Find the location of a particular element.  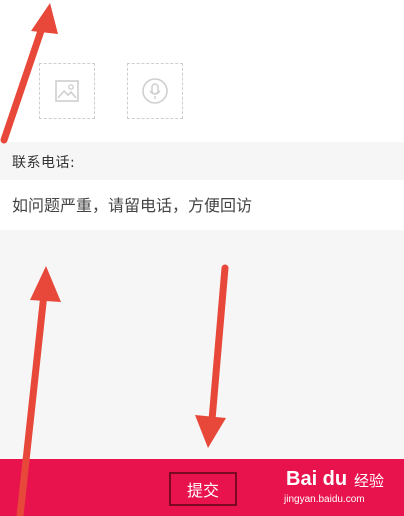

watermark-text: 经验 is located at coordinates (369, 481).